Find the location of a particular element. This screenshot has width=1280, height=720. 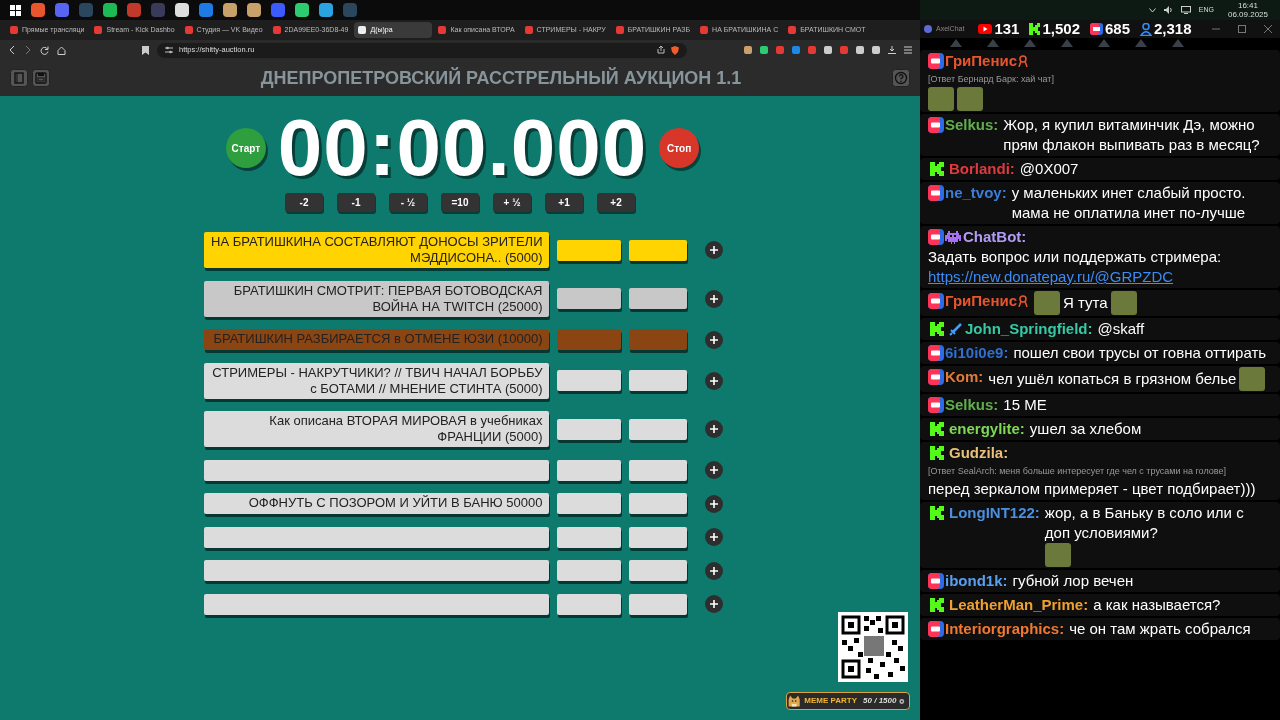

minimize-icon is located at coordinates (1216, 29).